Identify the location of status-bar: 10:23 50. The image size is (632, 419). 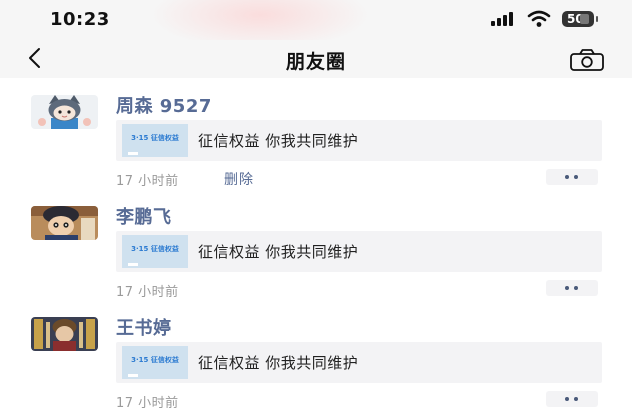
(316, 25).